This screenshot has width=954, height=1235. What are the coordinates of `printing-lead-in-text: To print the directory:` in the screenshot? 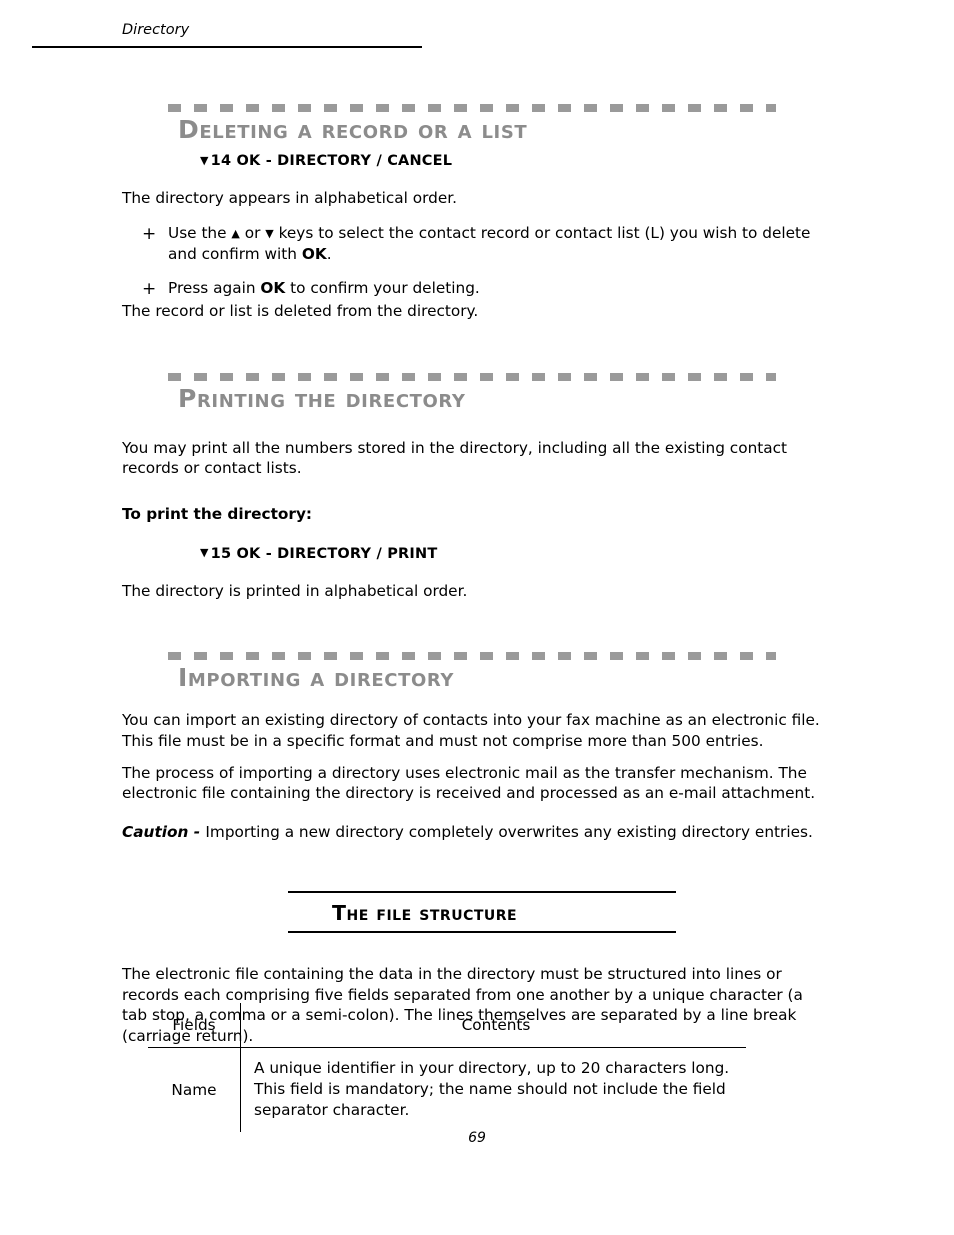 It's located at (217, 514).